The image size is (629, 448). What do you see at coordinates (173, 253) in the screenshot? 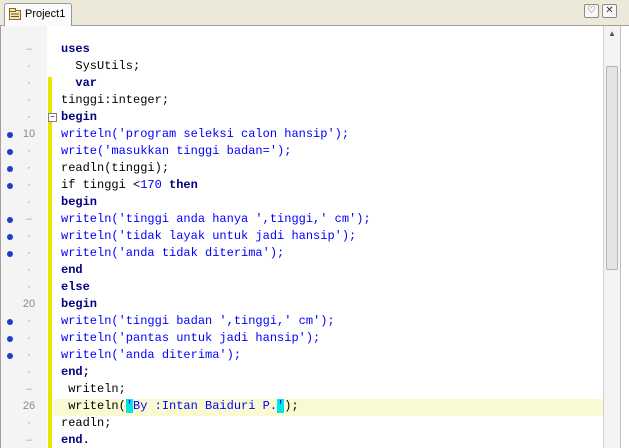
I see `code-text: writeln('anda tidak diterima');` at bounding box center [173, 253].